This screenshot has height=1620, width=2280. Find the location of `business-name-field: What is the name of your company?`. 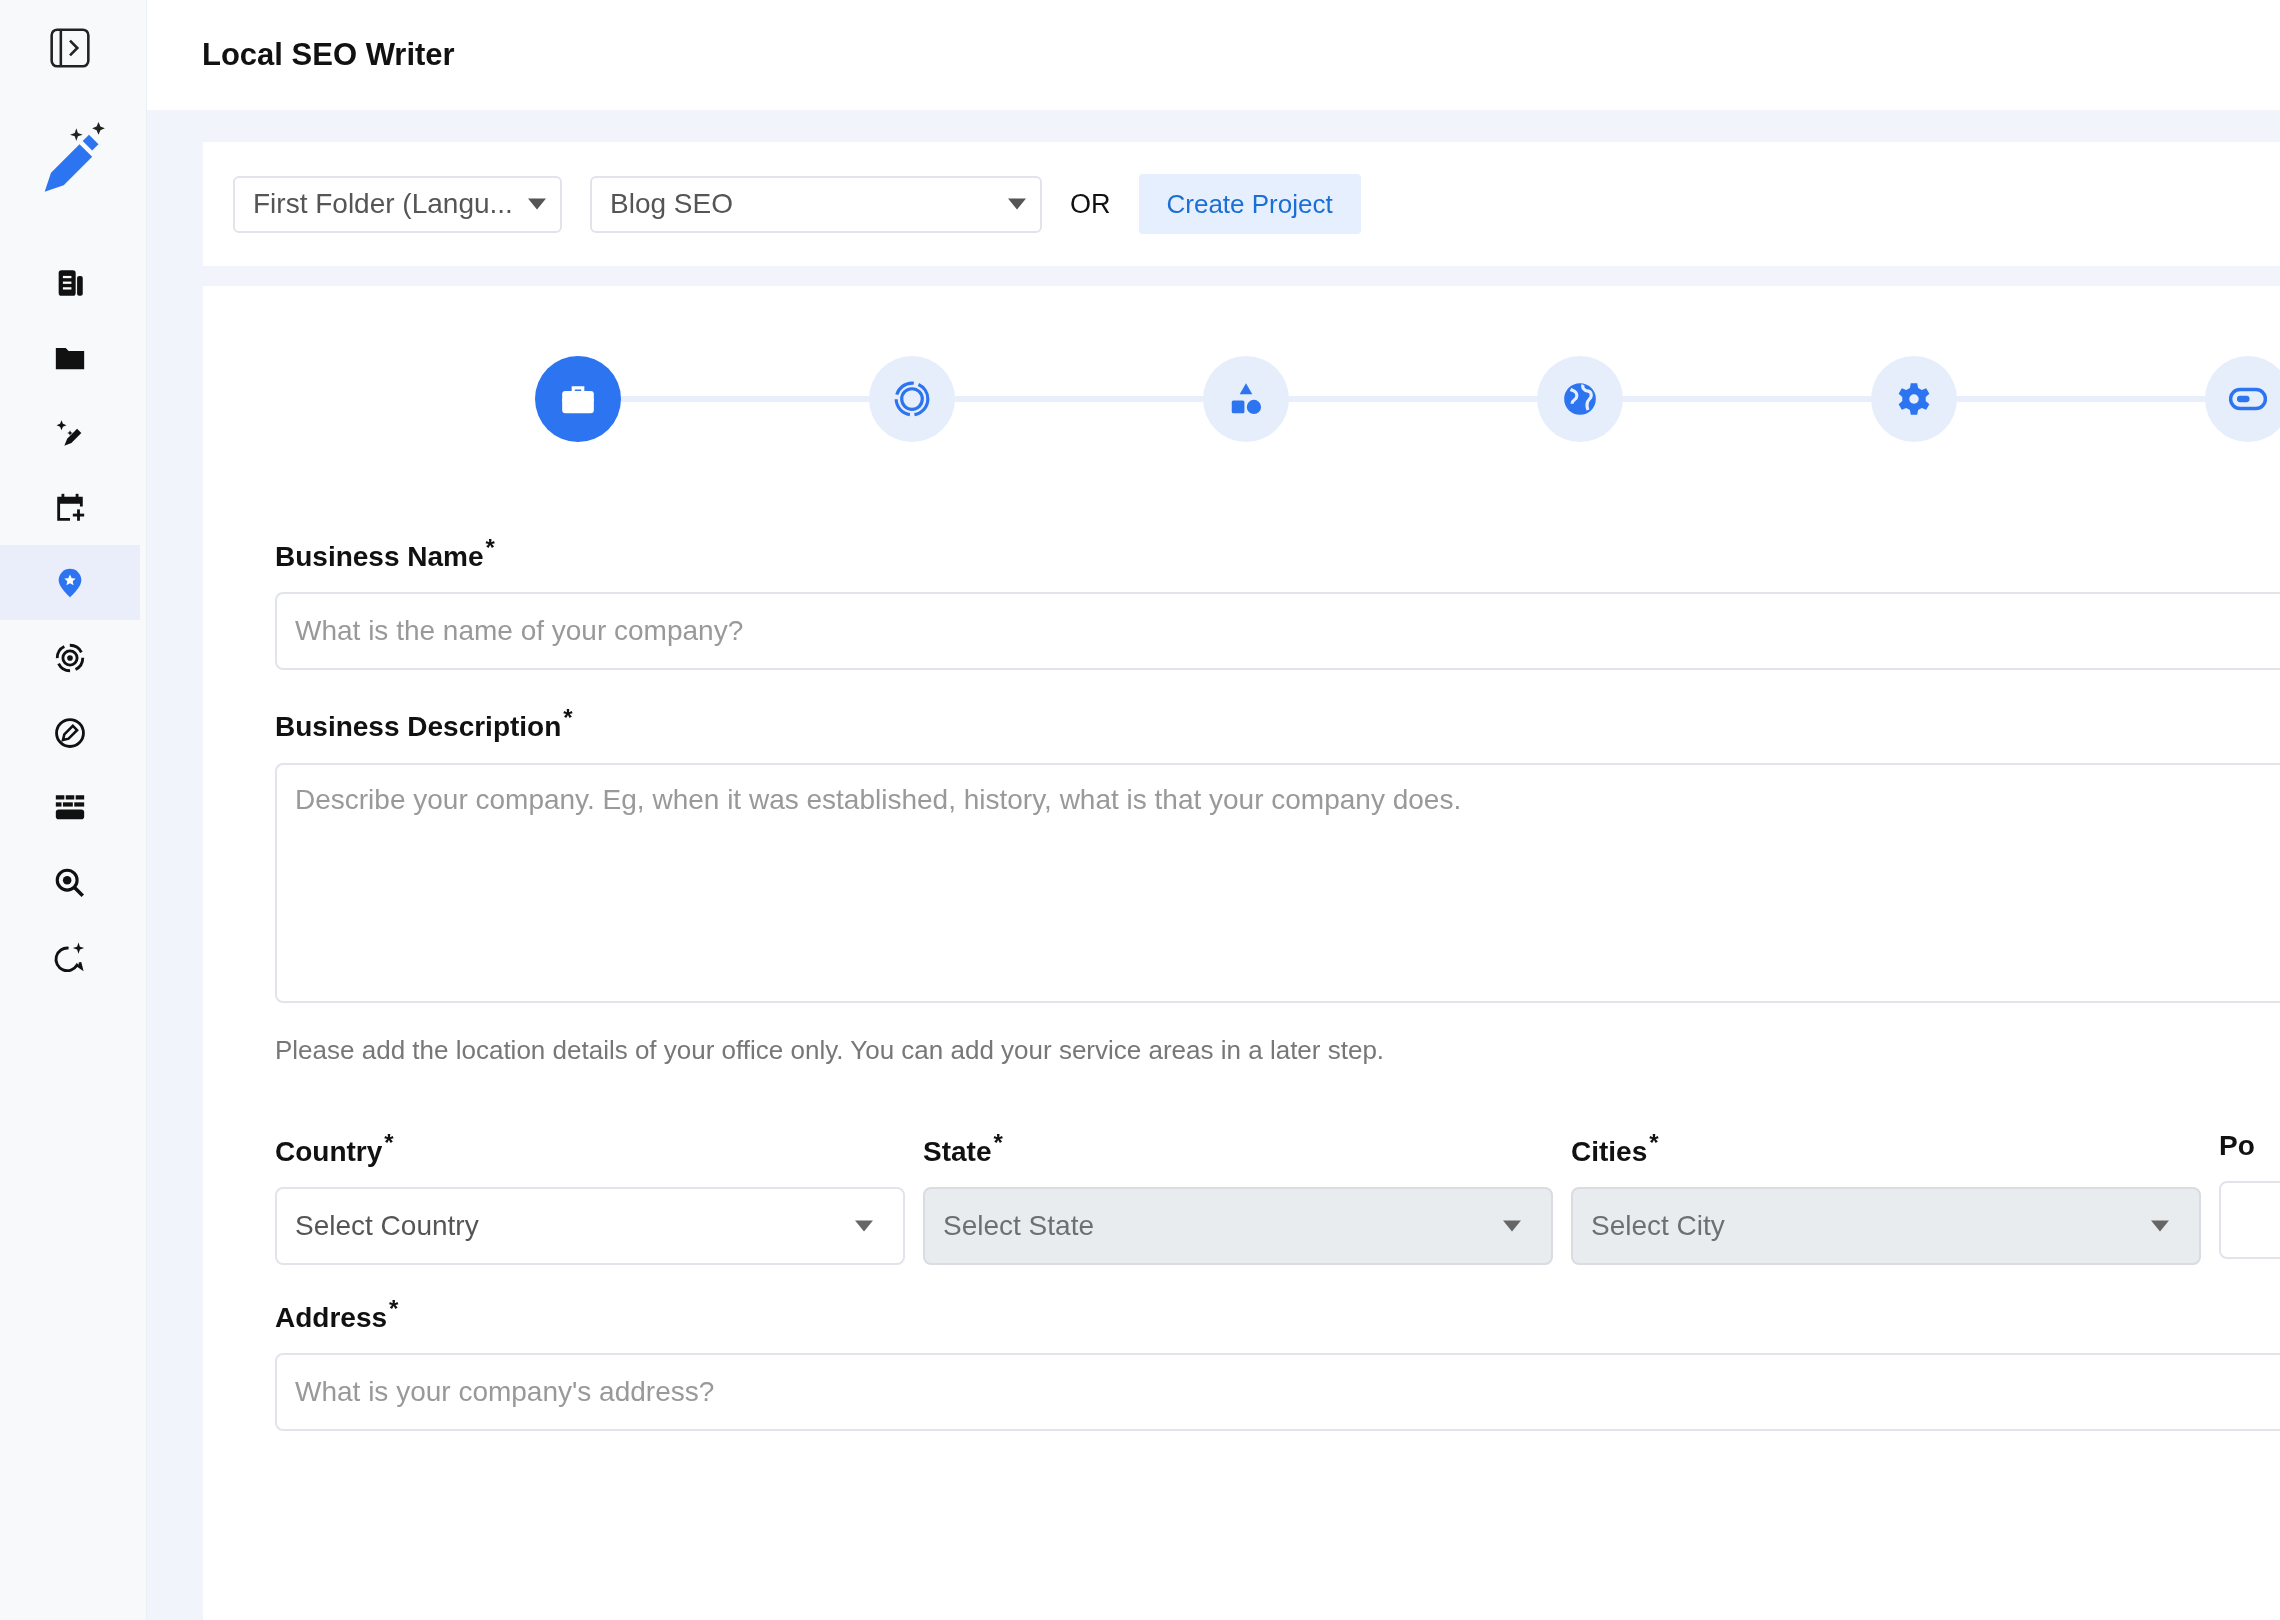

business-name-field: What is the name of your company? is located at coordinates (1277, 631).